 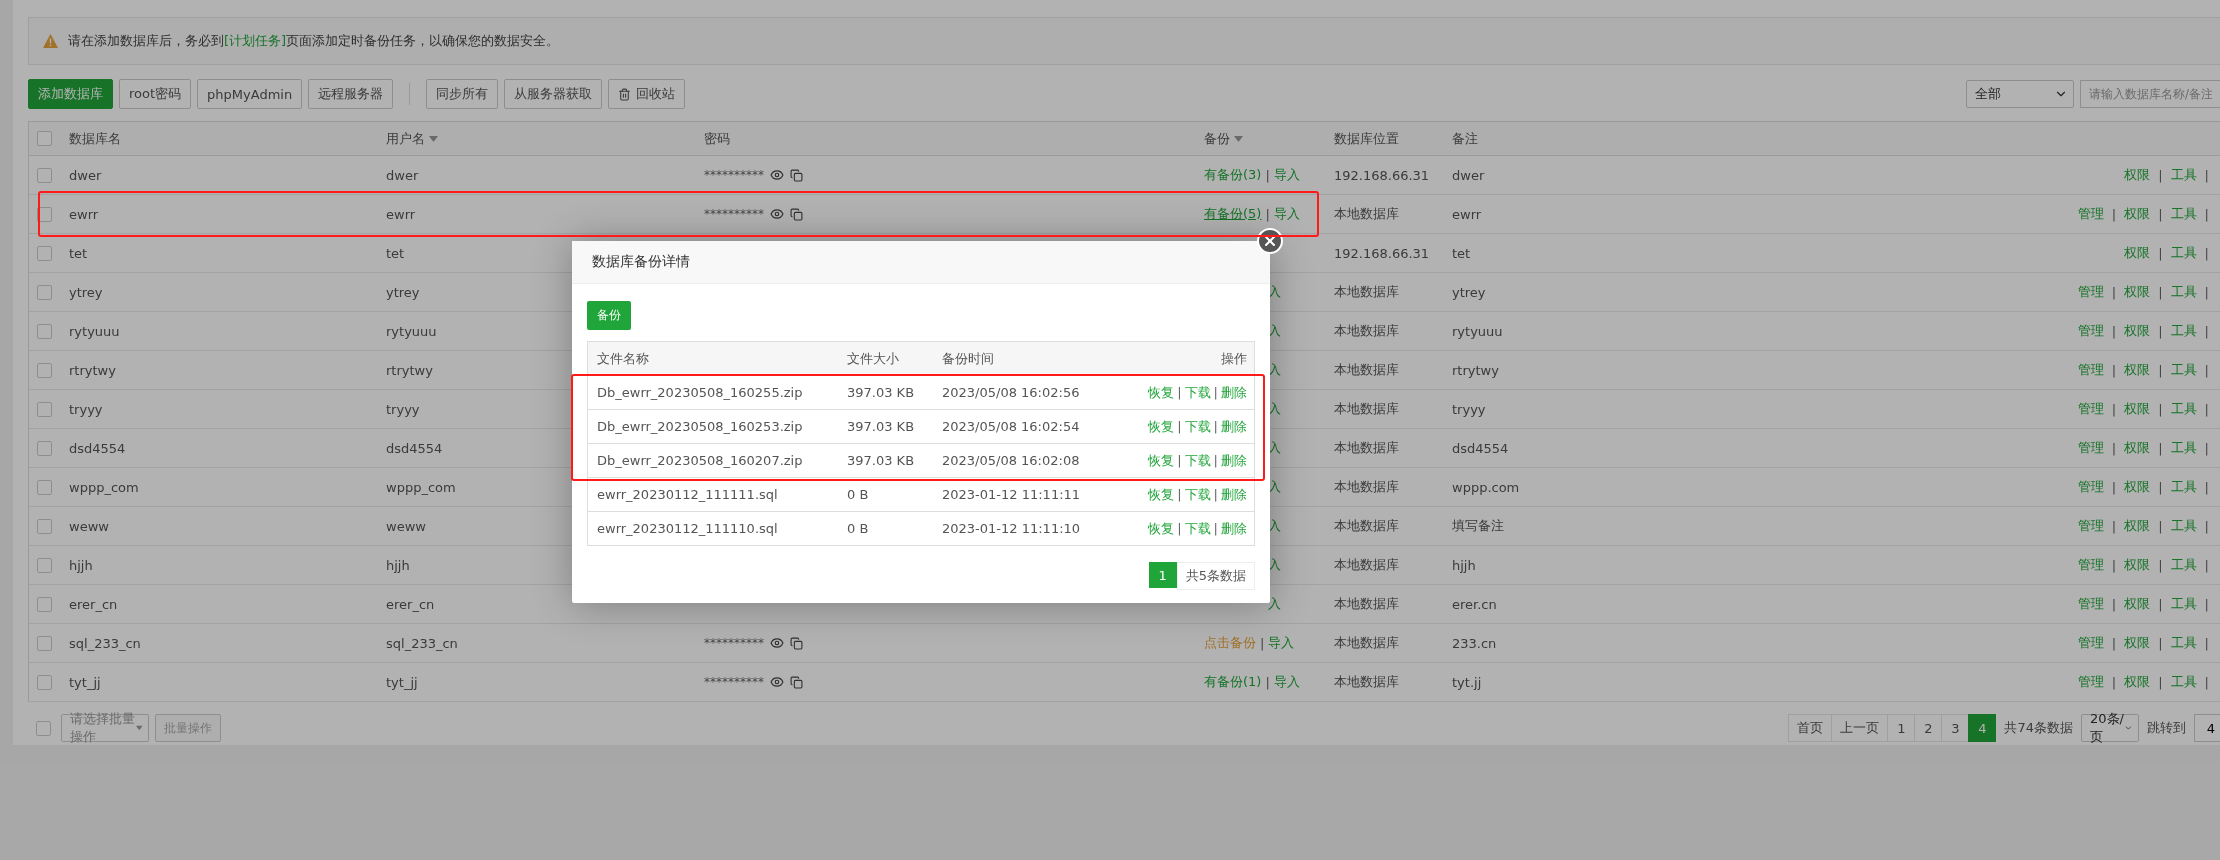 I want to click on page-button: 上一页, so click(x=1860, y=728).